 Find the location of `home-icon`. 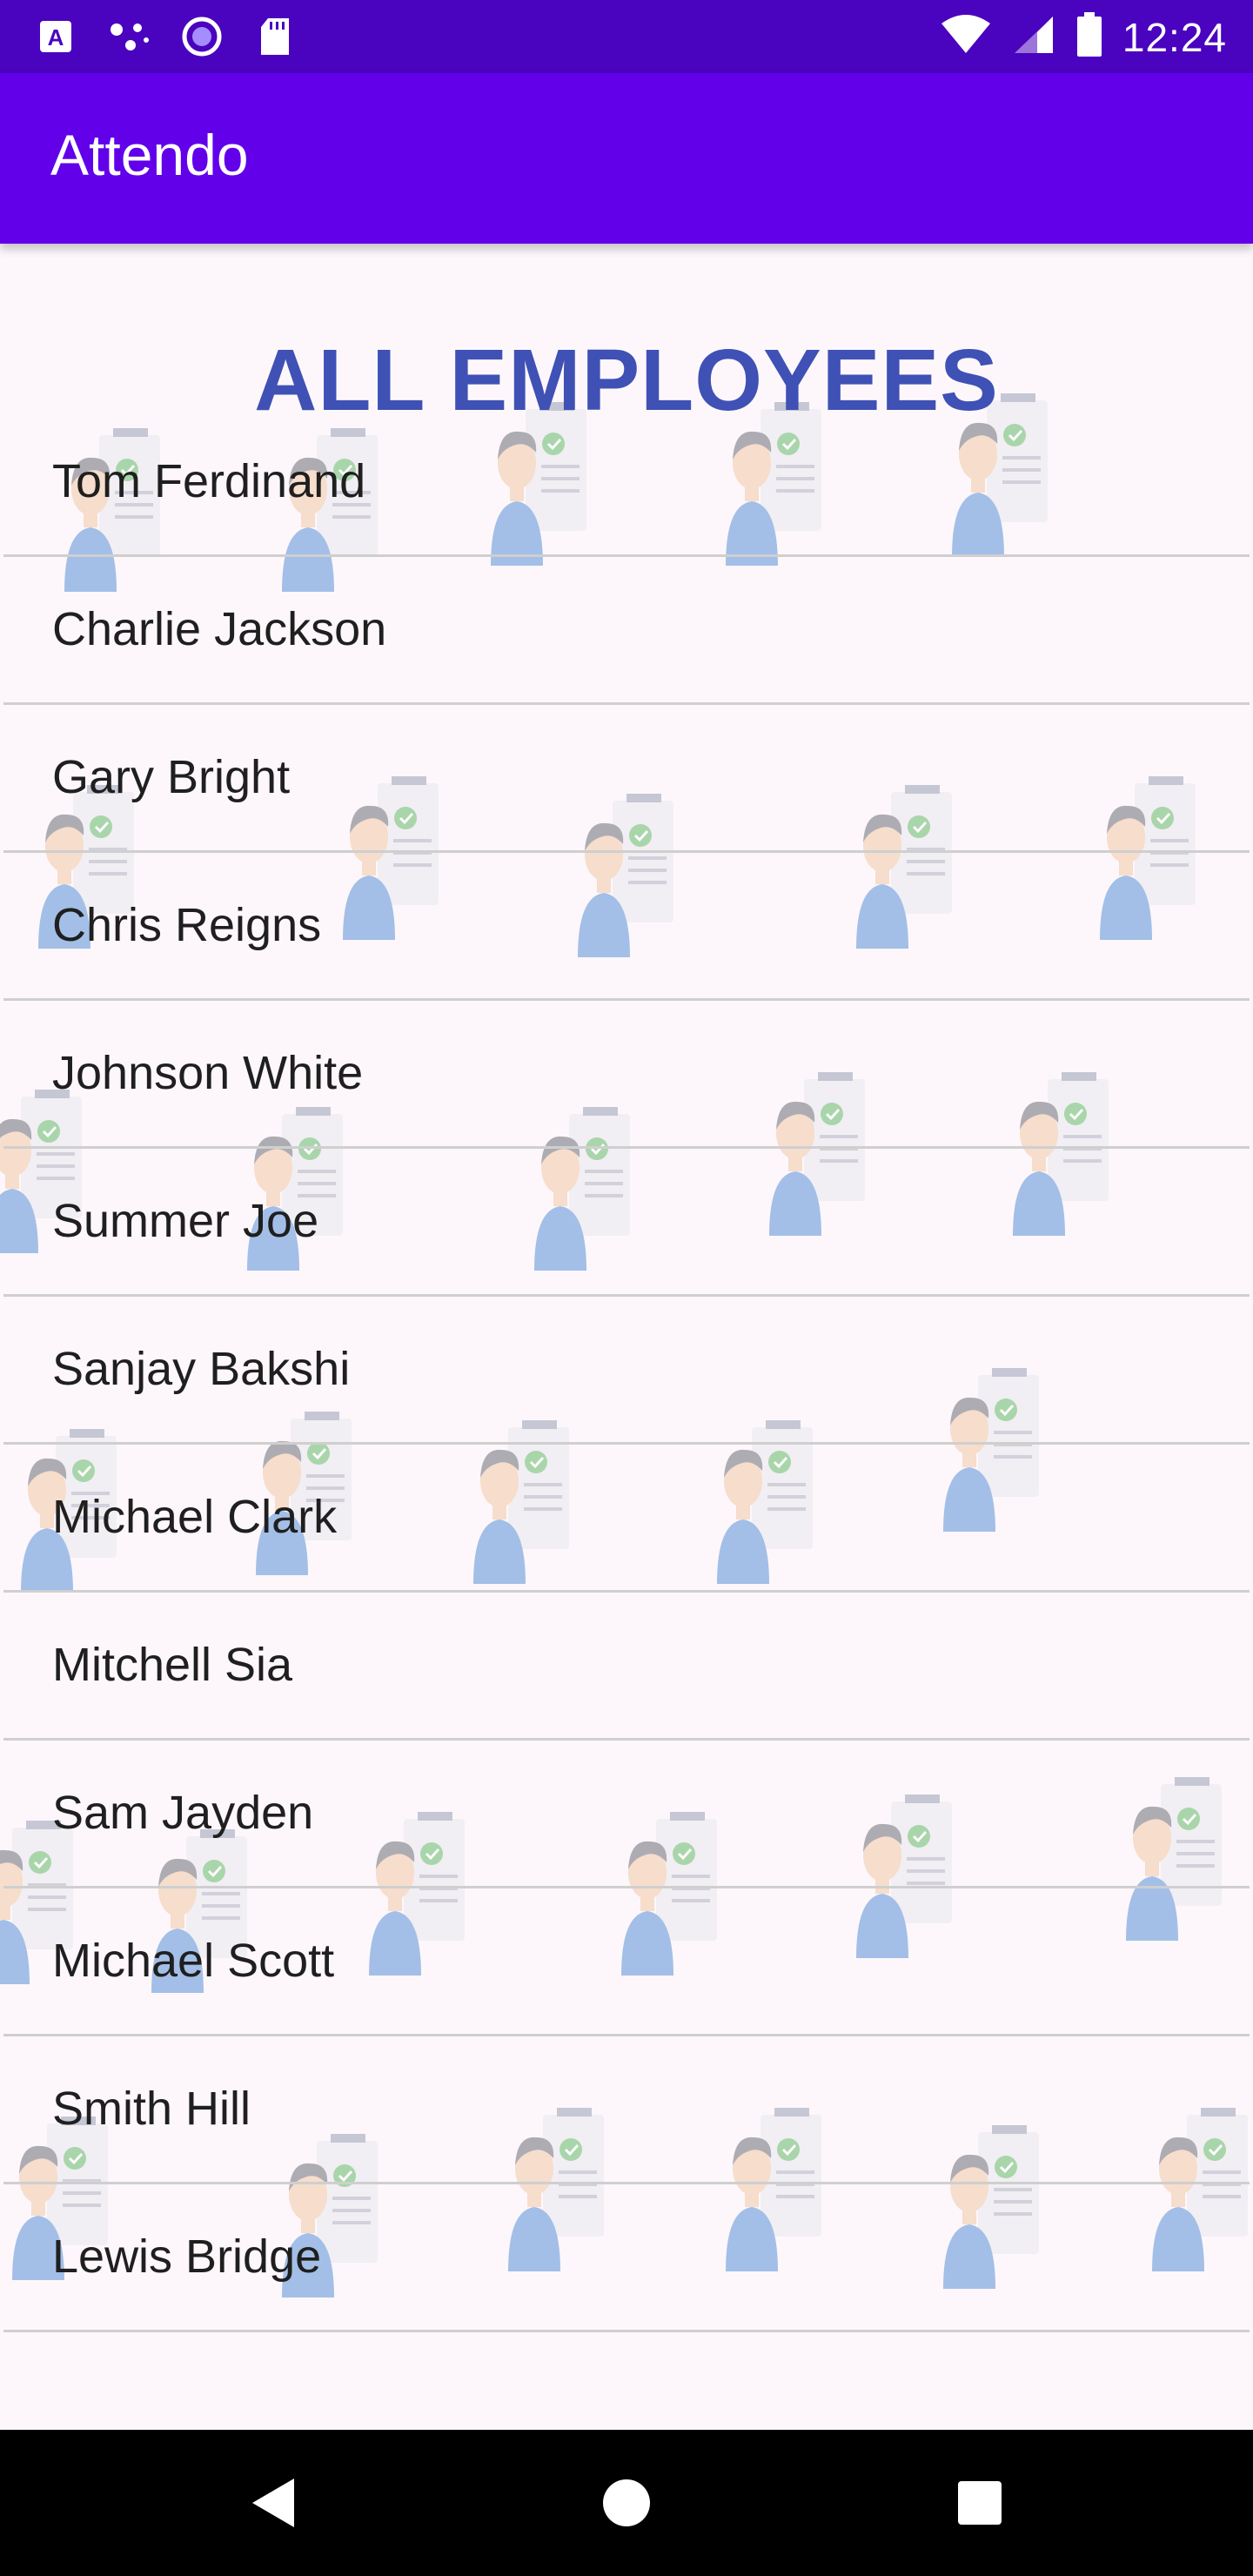

home-icon is located at coordinates (626, 2502).